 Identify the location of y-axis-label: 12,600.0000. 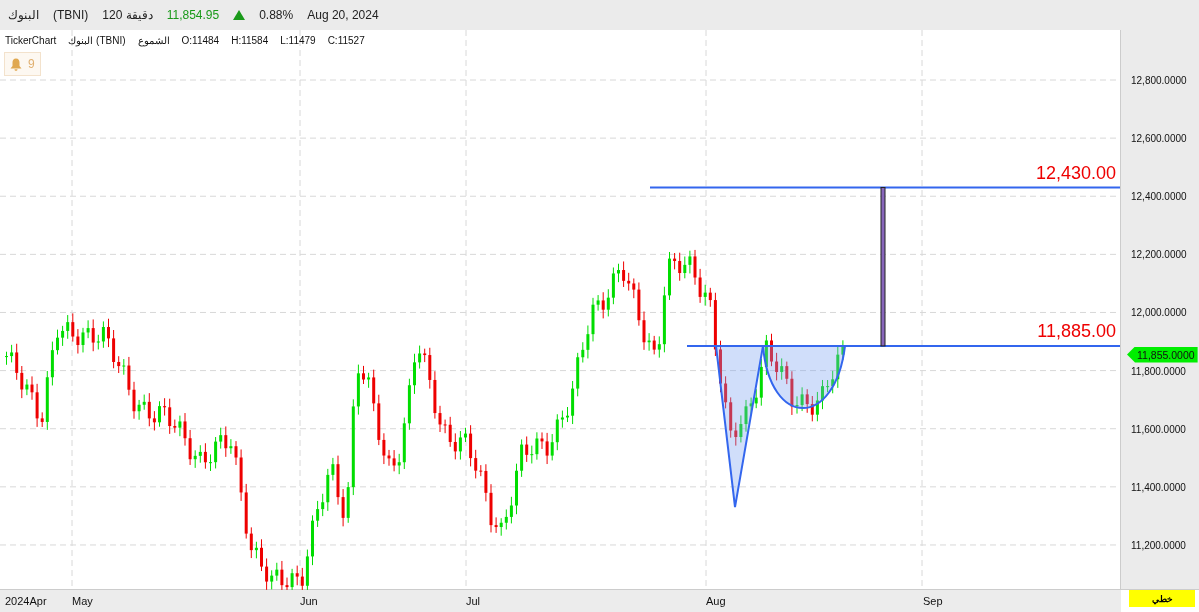
(1159, 138).